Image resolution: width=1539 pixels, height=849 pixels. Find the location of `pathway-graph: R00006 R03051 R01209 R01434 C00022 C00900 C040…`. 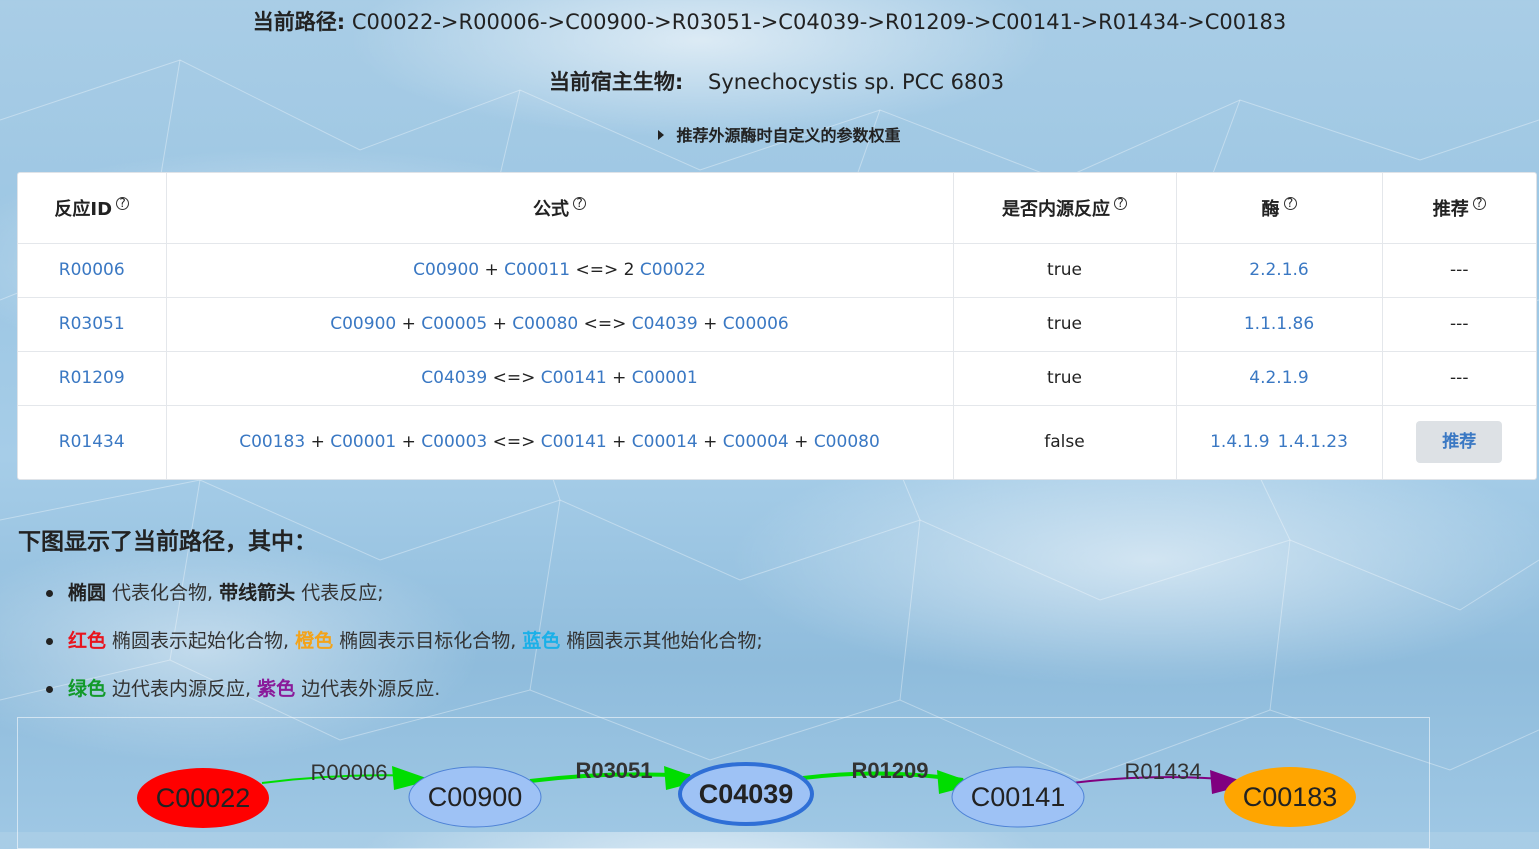

pathway-graph: R00006 R03051 R01209 R01434 C00022 C00900 C040… is located at coordinates (746, 793).